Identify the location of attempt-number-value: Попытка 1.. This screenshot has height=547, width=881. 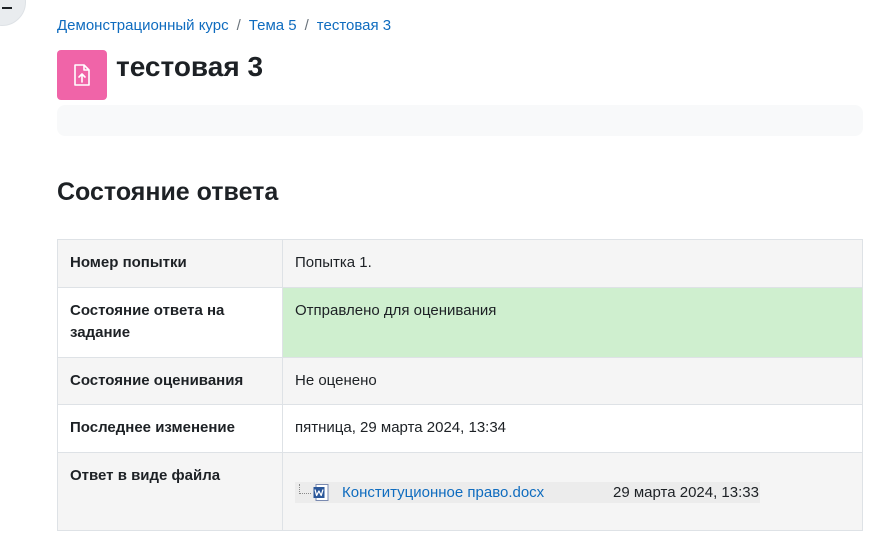
(572, 263).